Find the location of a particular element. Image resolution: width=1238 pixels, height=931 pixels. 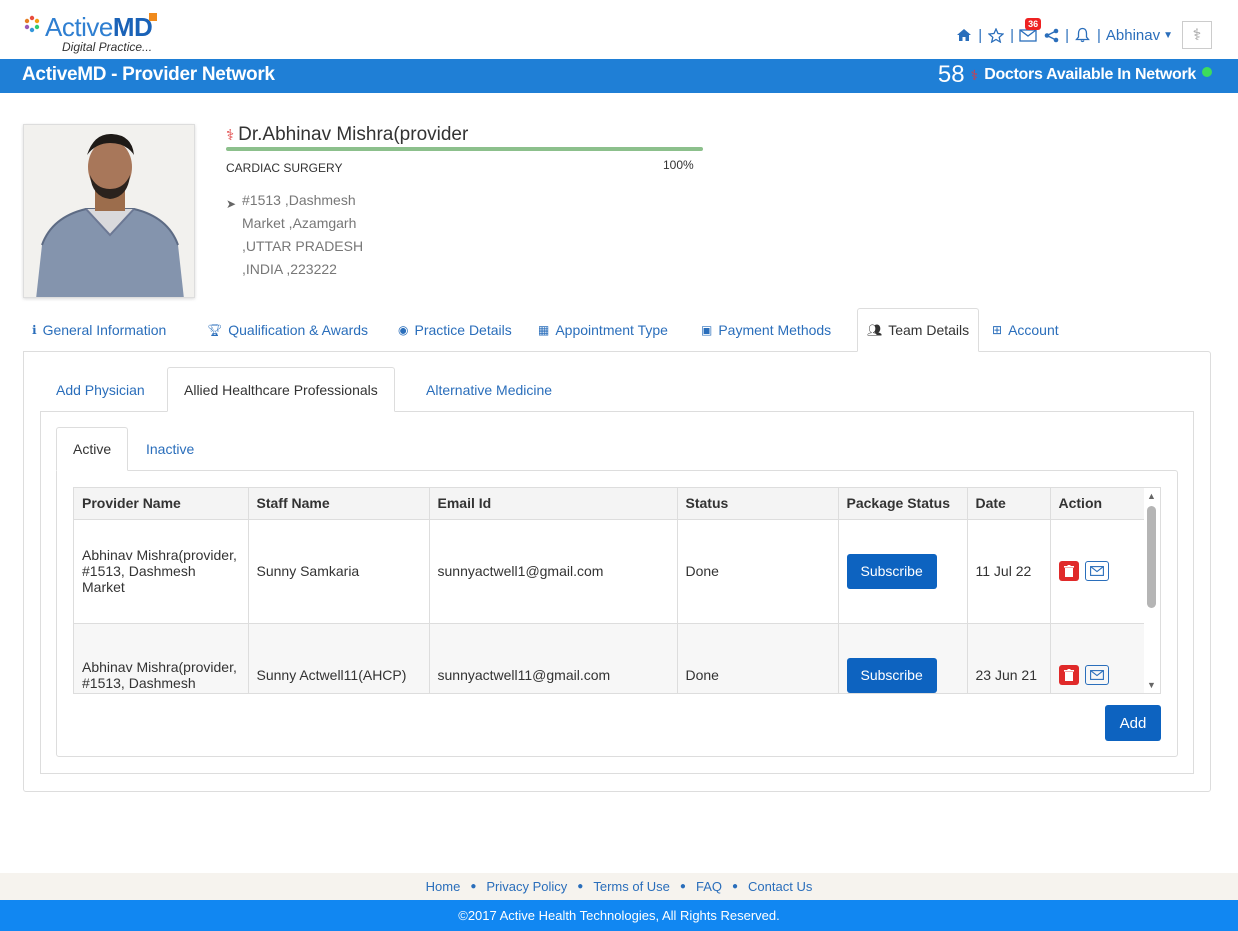

mail-badge: 36 is located at coordinates (1033, 24).